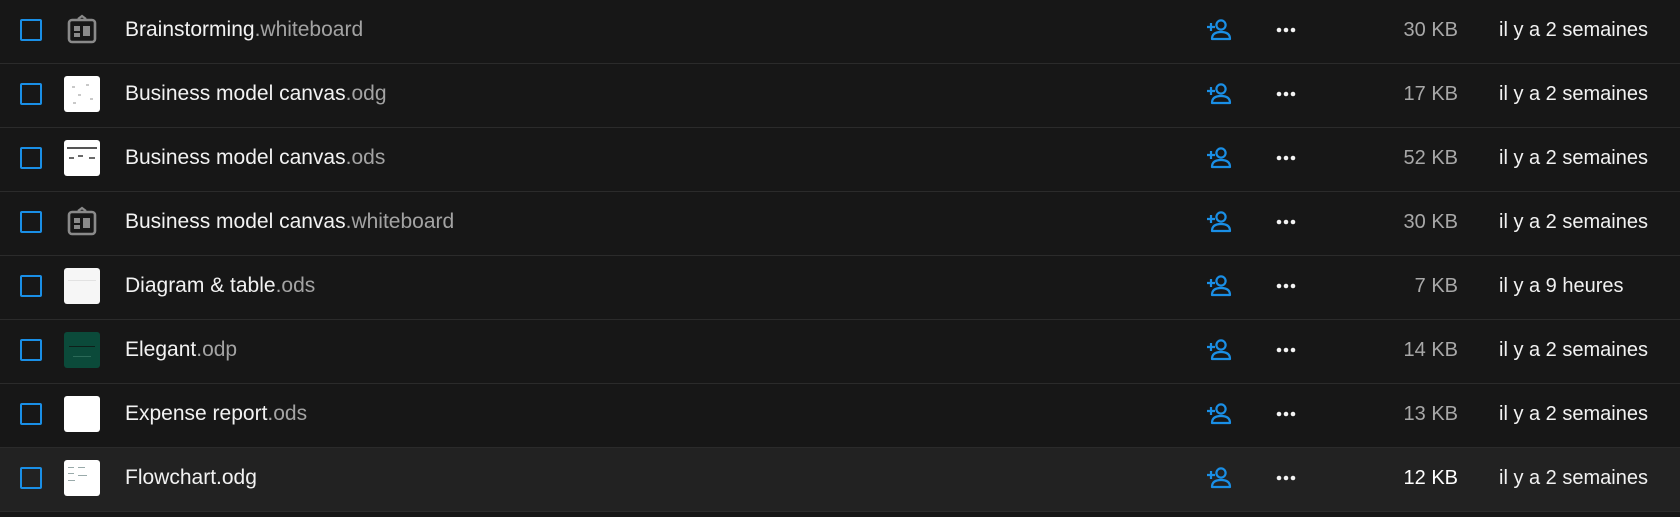 The height and width of the screenshot is (517, 1680). What do you see at coordinates (840, 480) in the screenshot?
I see `file-row: Flowchart.odg 12 KB il y a 2 semaines` at bounding box center [840, 480].